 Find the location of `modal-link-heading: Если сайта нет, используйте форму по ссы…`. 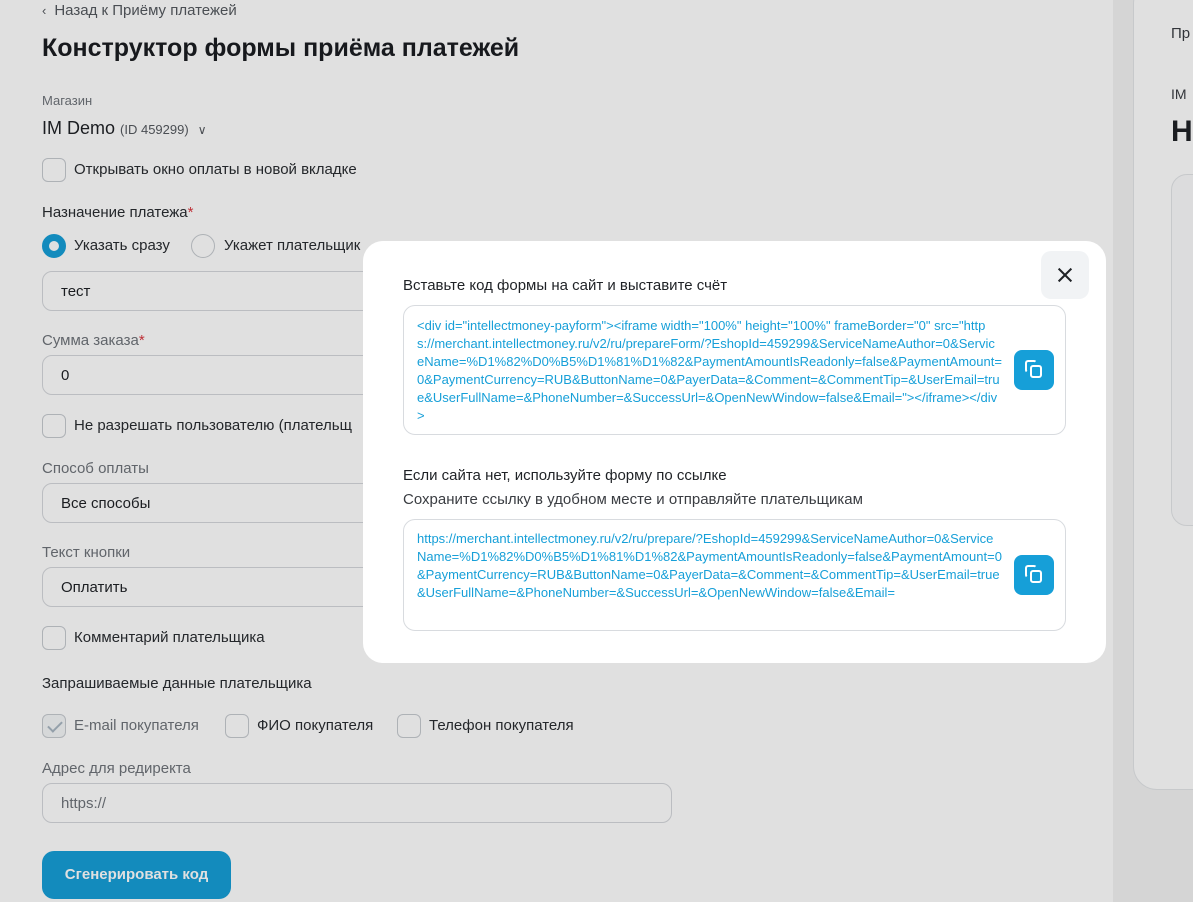

modal-link-heading: Если сайта нет, используйте форму по ссы… is located at coordinates (565, 475).